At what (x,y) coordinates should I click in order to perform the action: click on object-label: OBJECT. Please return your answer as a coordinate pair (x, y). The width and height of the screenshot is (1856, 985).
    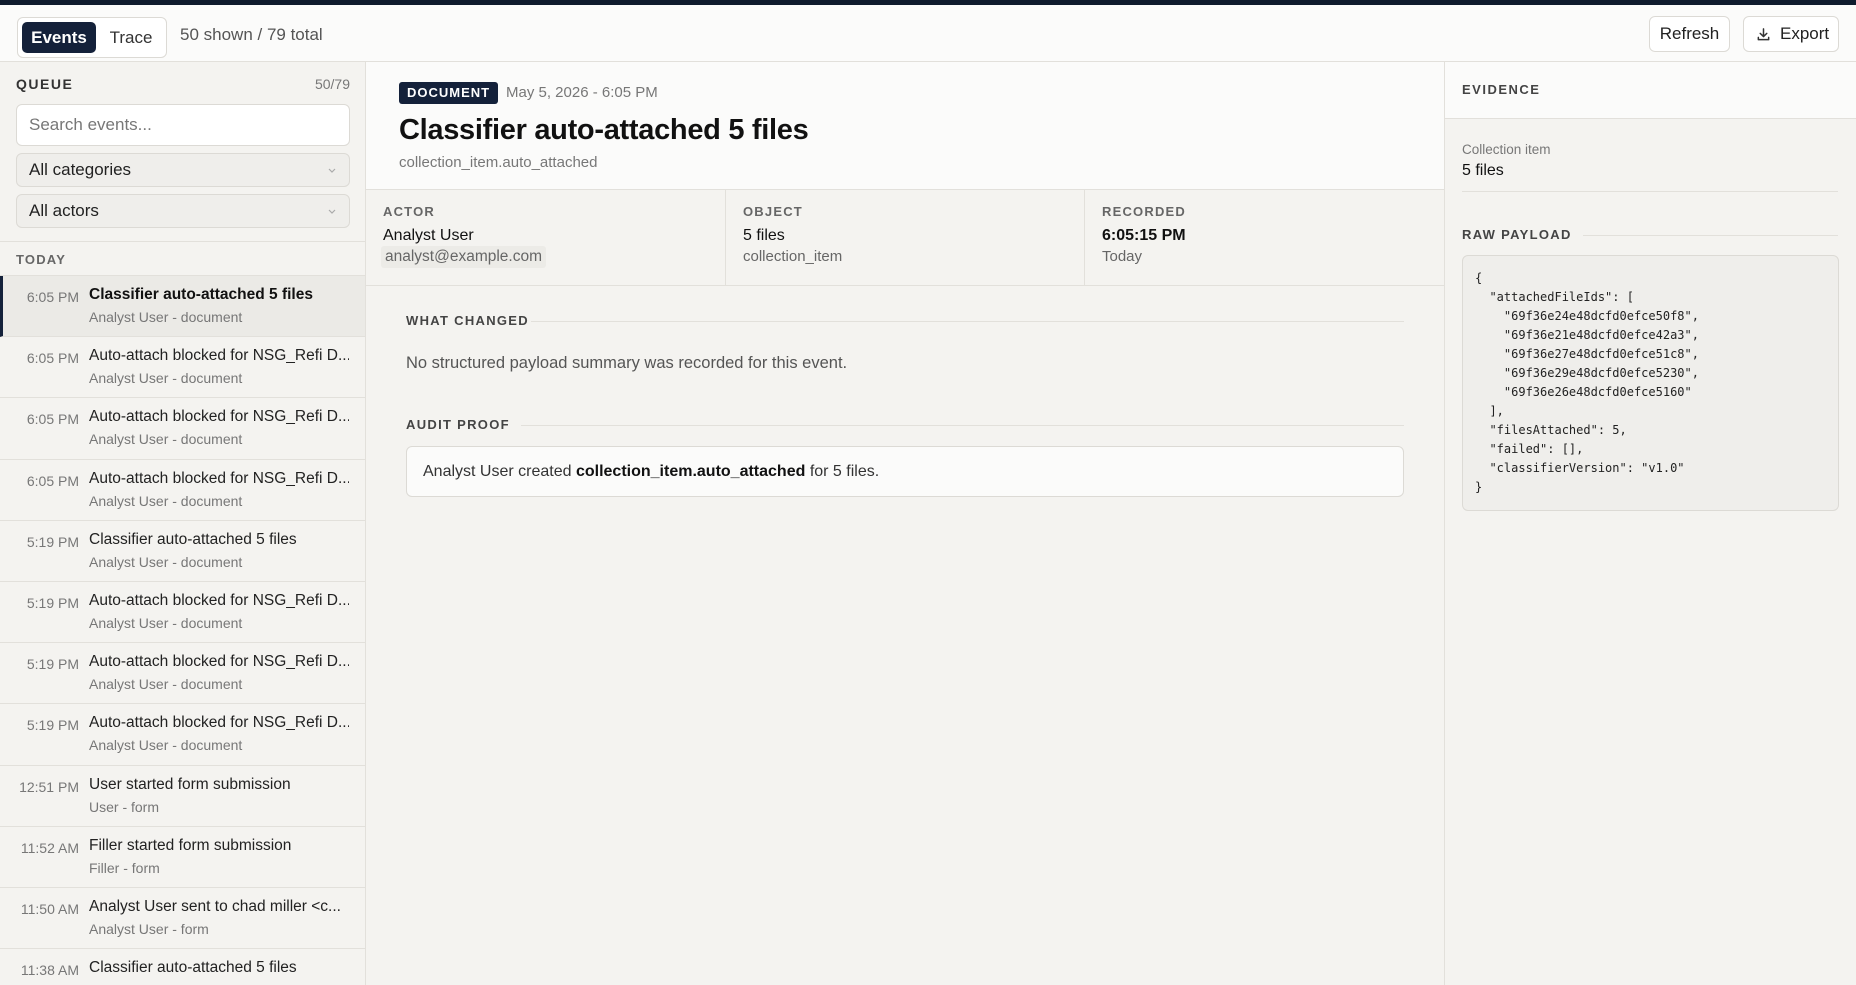
    Looking at the image, I should click on (773, 211).